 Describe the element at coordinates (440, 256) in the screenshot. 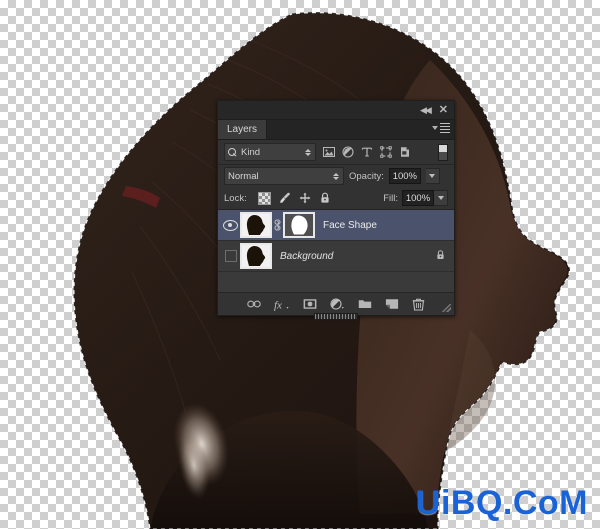

I see `layer-locked-icon` at that location.